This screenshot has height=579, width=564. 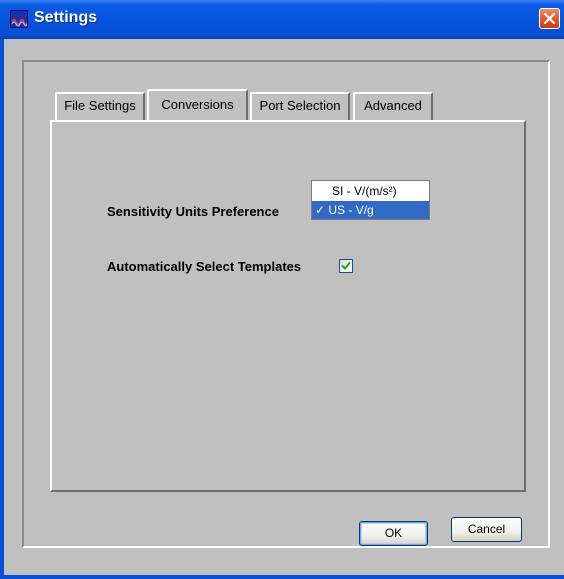 I want to click on title-bar: Settings, so click(x=282, y=19).